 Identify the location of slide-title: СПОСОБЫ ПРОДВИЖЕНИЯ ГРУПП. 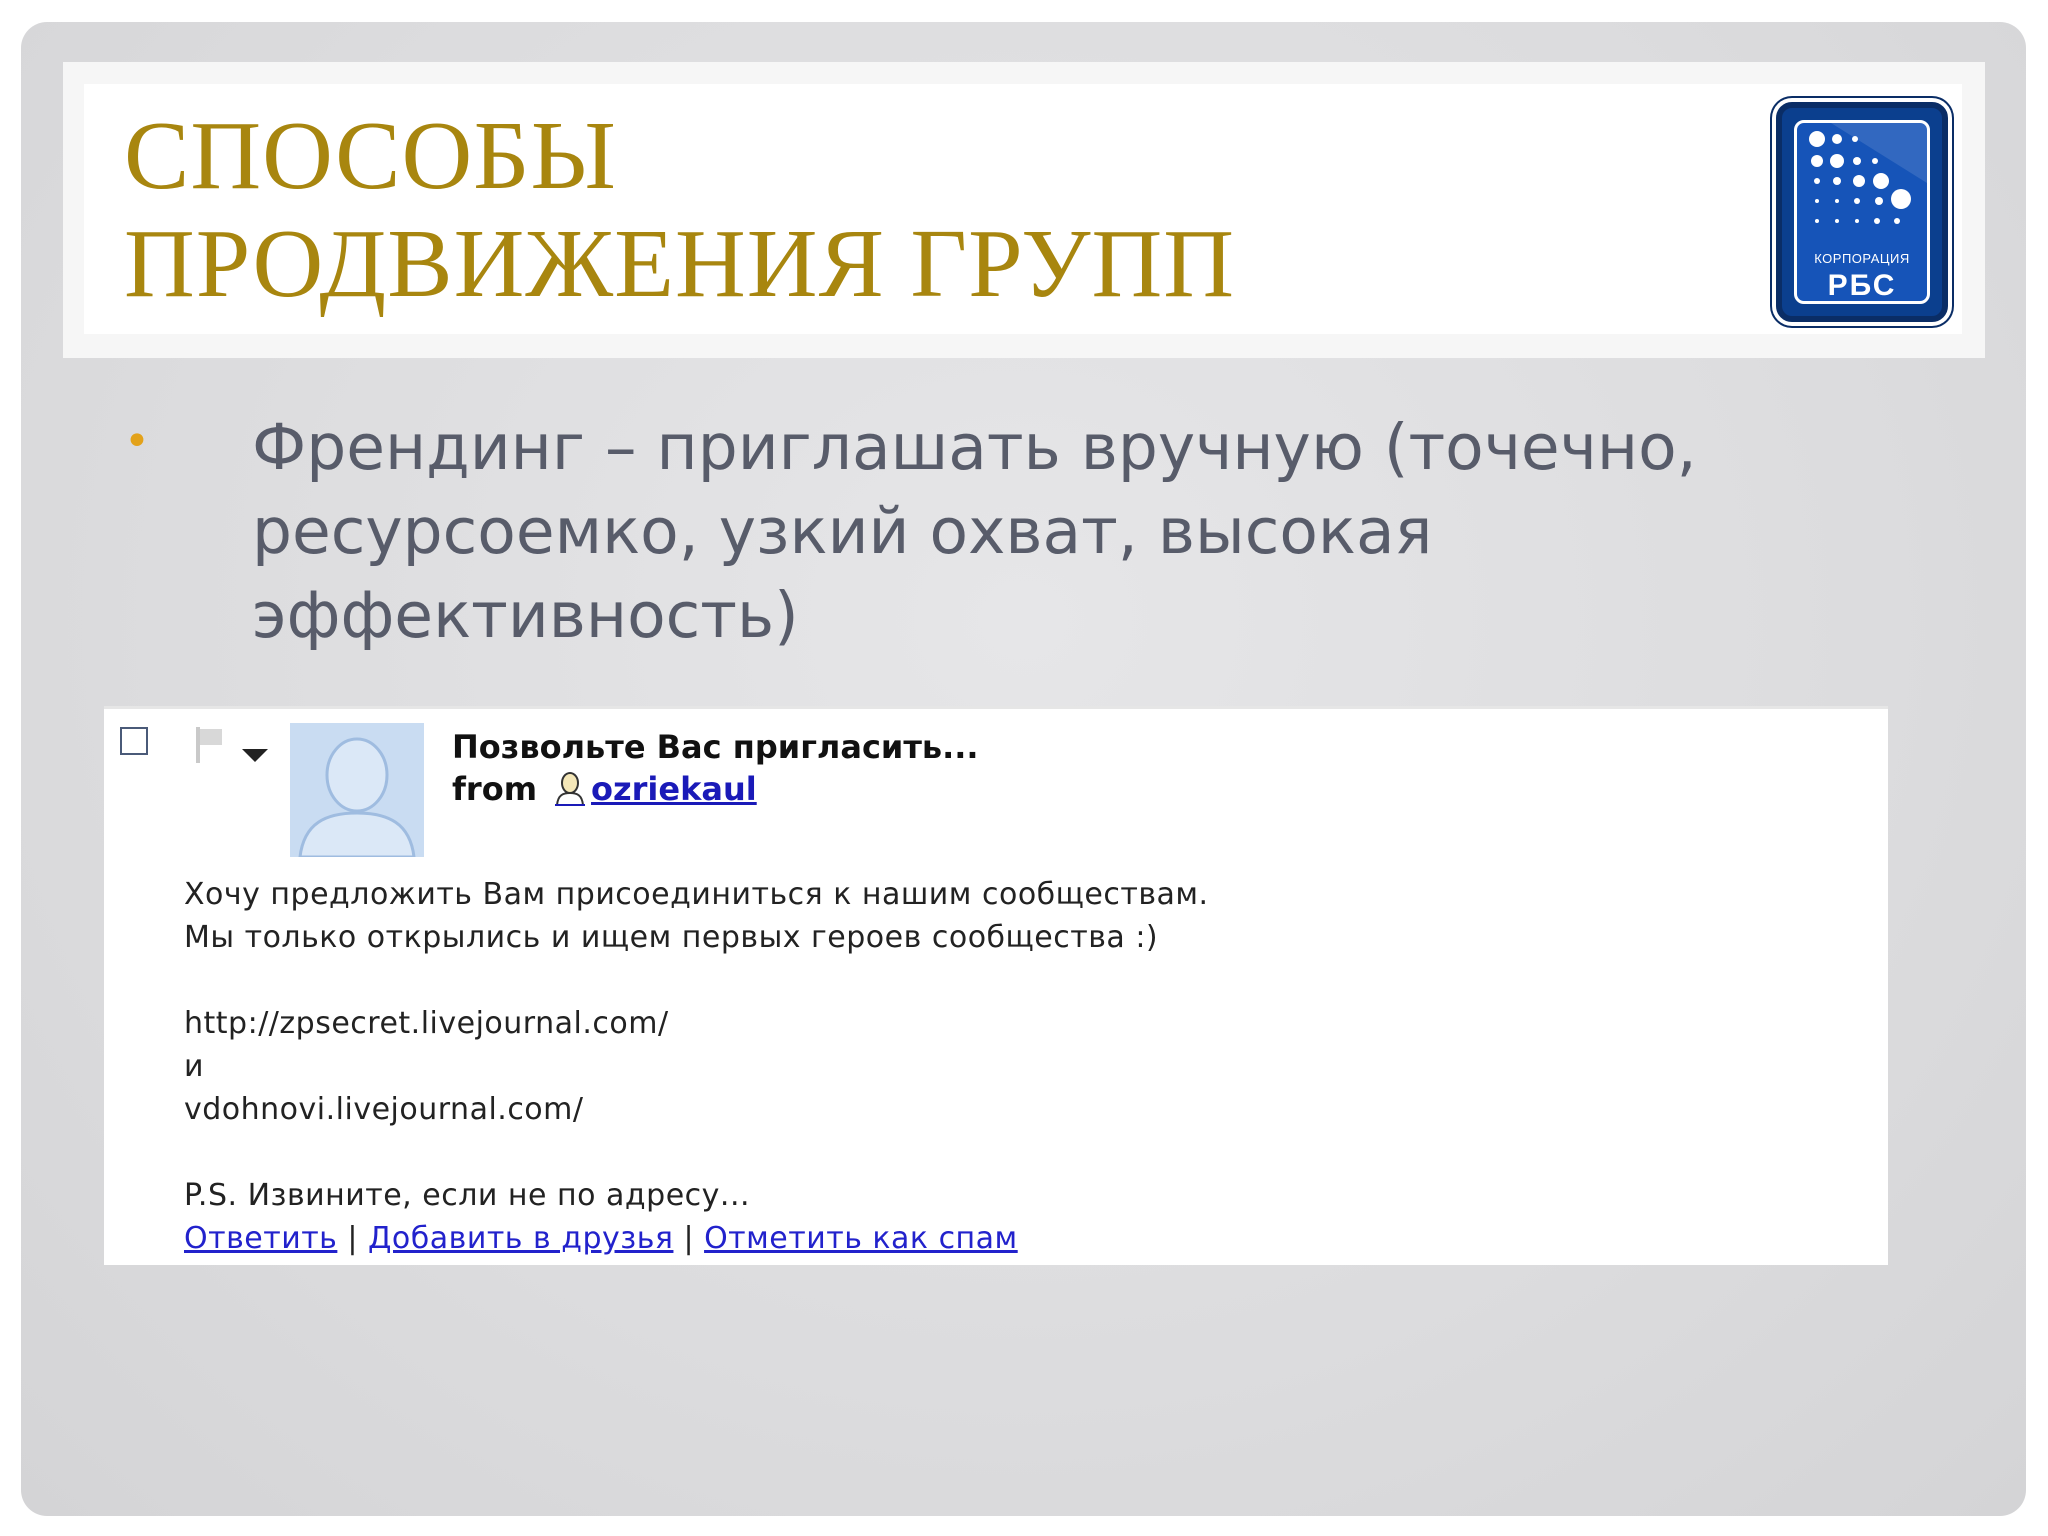
(679, 210).